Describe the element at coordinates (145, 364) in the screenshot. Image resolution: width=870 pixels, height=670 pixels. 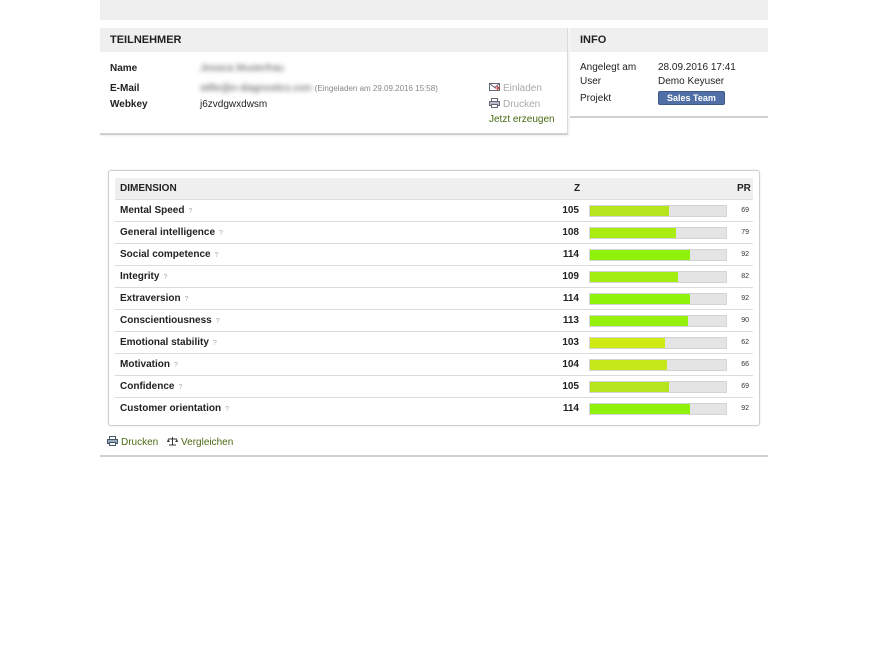
I see `dimension-label: Motivation` at that location.